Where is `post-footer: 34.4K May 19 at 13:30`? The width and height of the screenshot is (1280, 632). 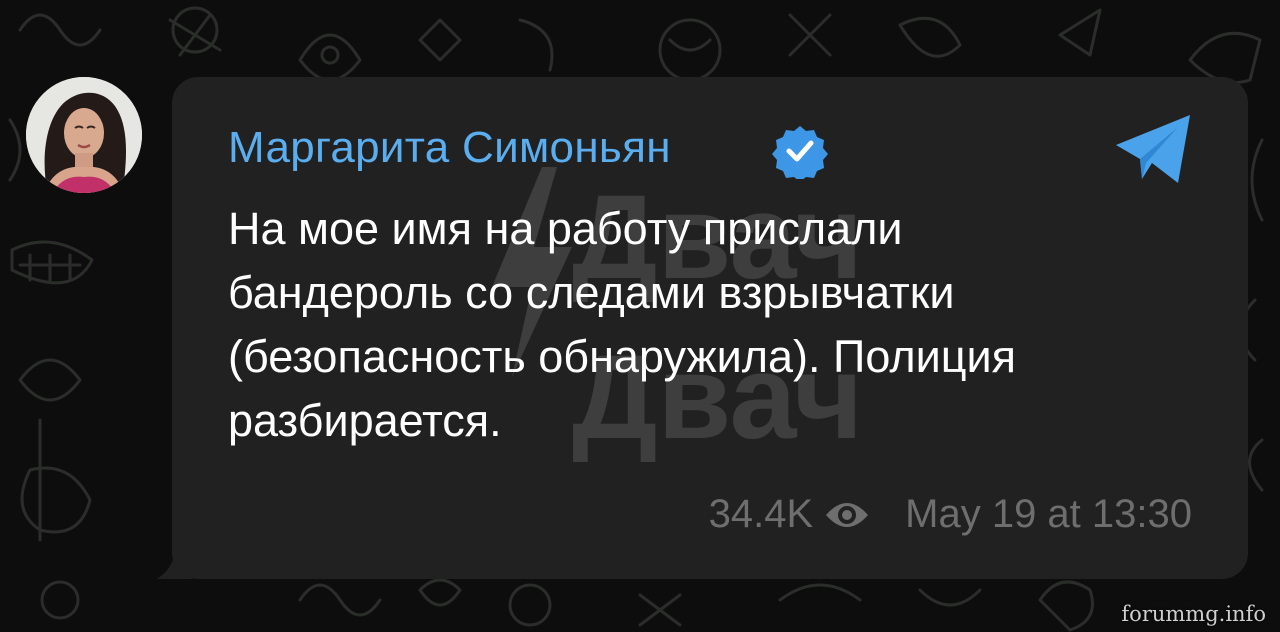
post-footer: 34.4K May 19 at 13:30 is located at coordinates (950, 514).